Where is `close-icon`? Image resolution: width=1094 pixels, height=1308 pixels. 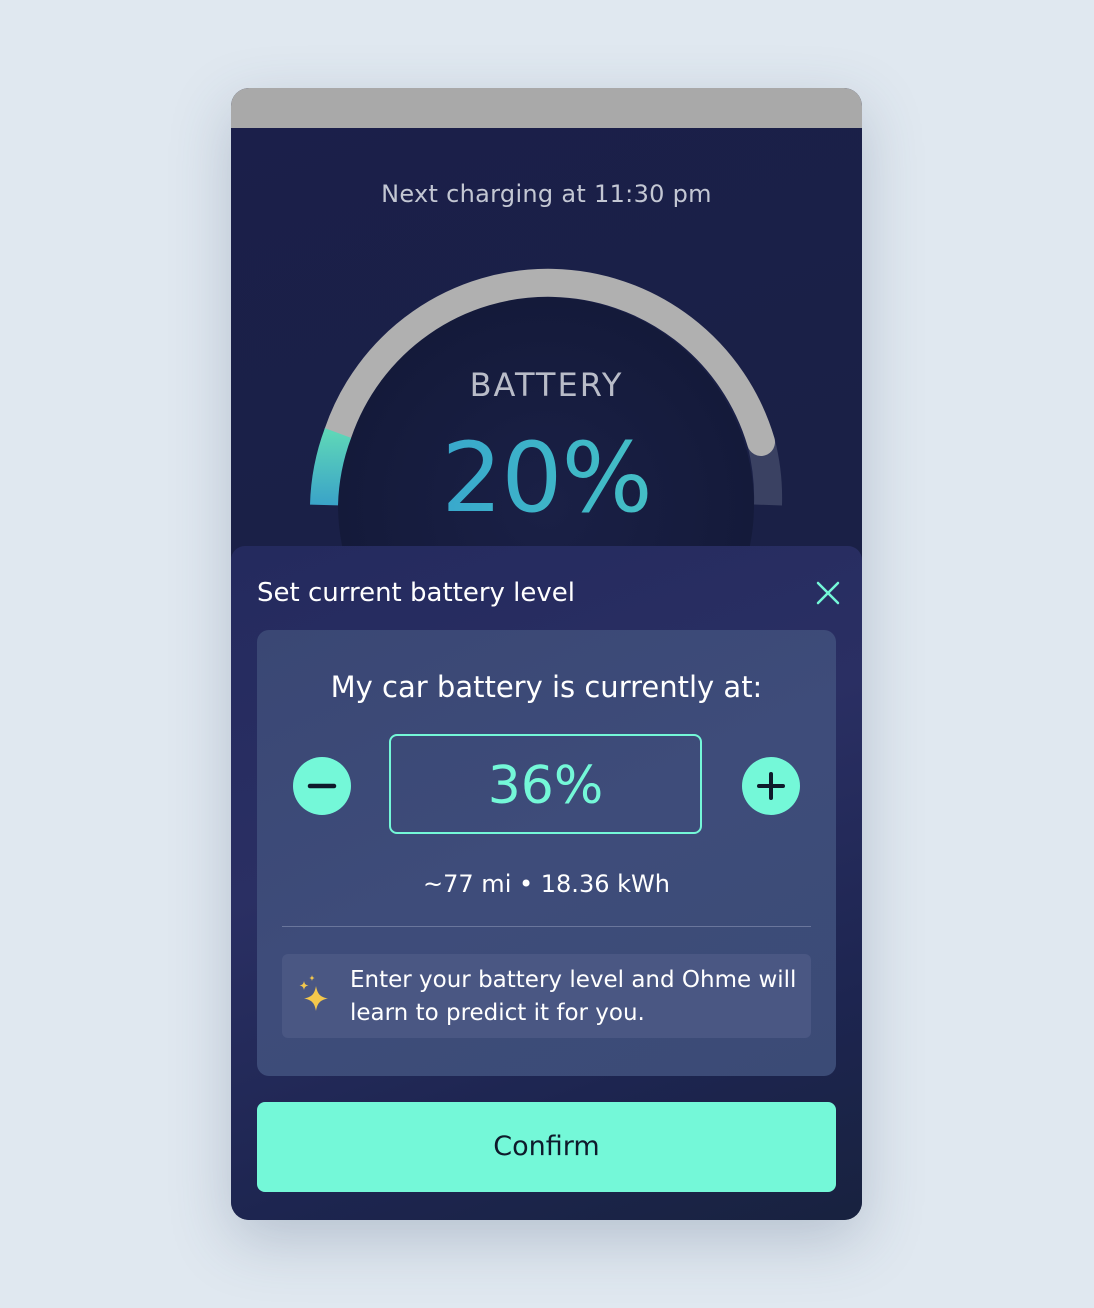 close-icon is located at coordinates (828, 593).